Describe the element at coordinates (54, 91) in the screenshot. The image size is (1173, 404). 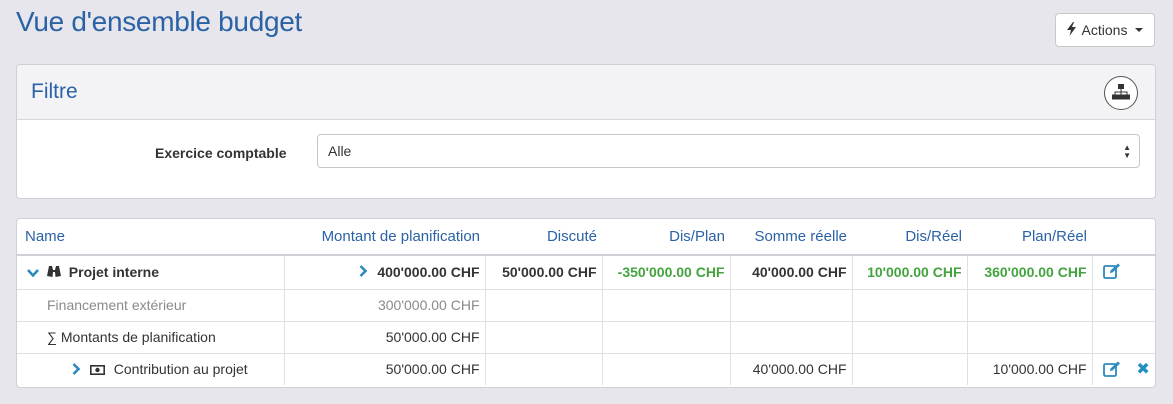
I see `filter-title: Filtre` at that location.